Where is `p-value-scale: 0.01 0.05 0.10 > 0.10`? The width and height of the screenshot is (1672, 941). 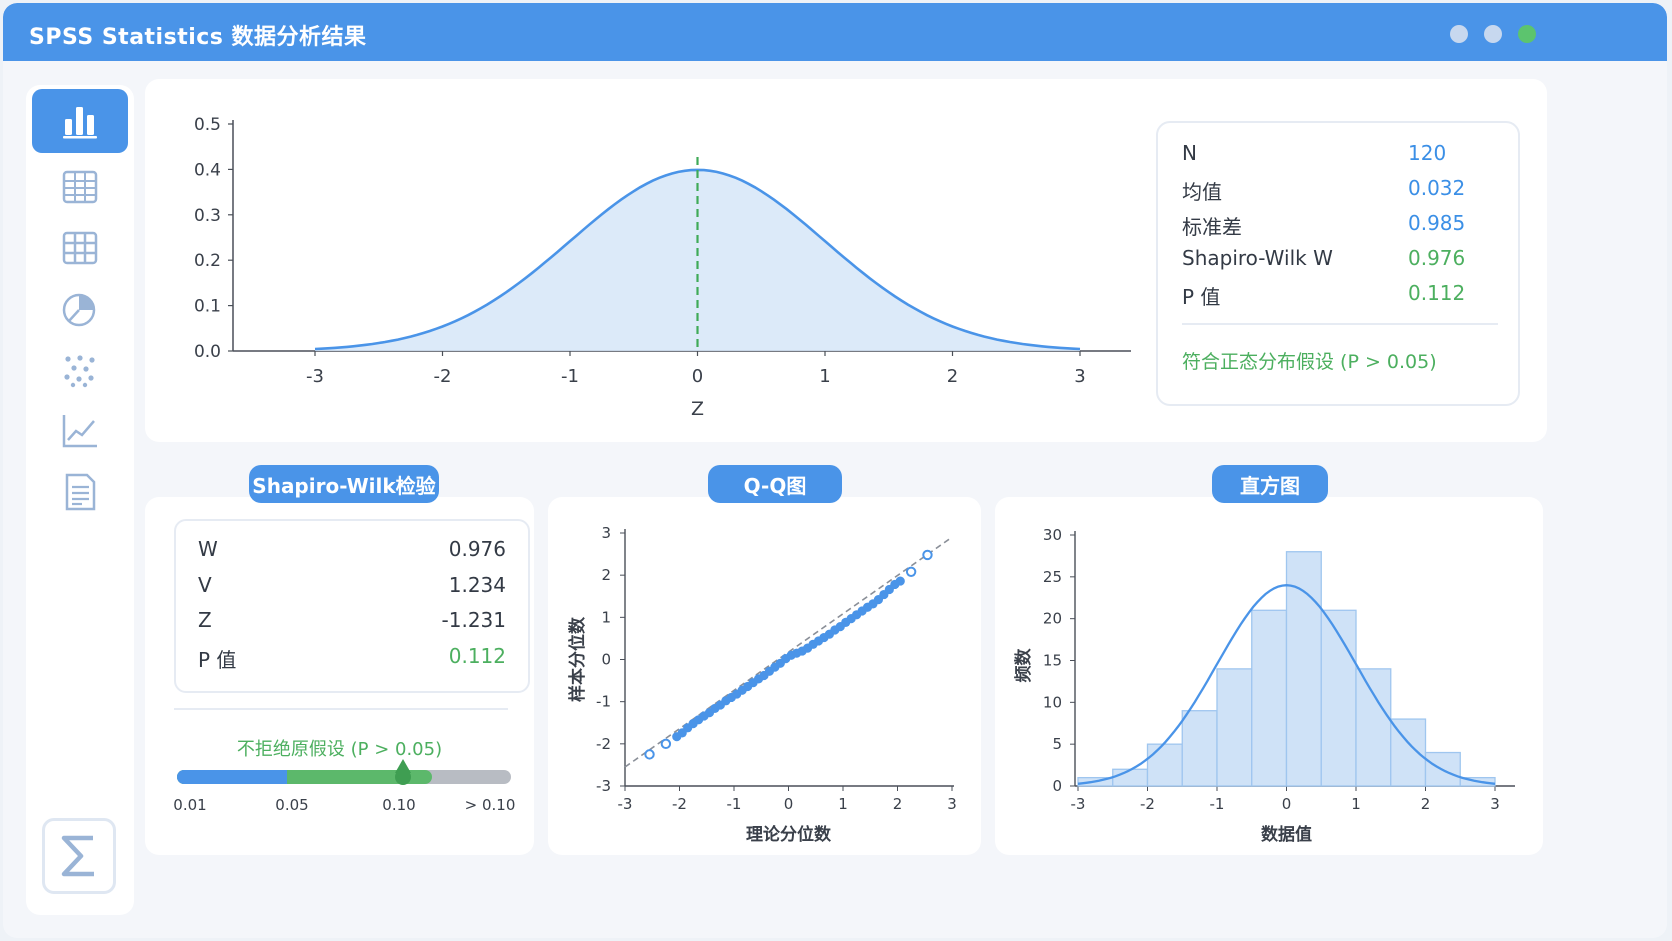 p-value-scale: 0.01 0.05 0.10 > 0.10 is located at coordinates (344, 786).